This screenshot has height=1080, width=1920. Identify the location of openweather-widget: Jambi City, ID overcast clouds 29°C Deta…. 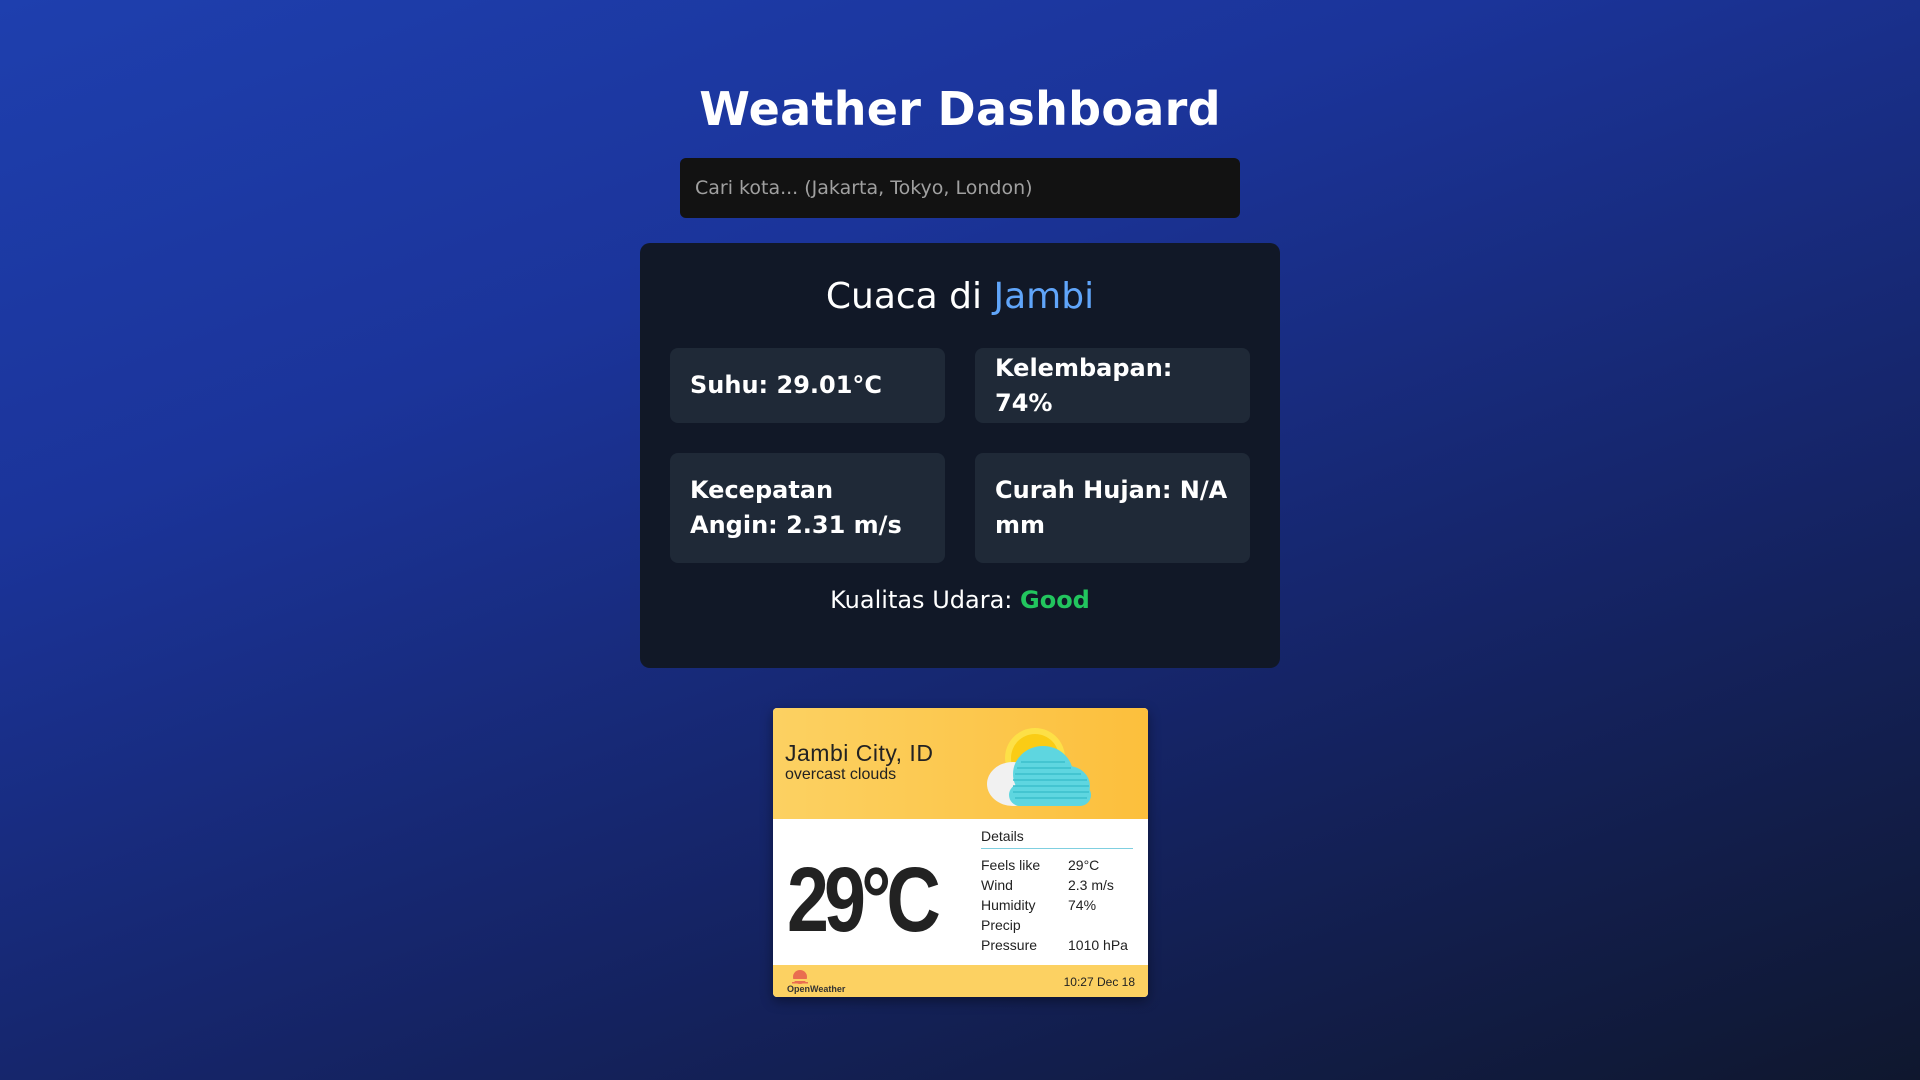
(960, 852).